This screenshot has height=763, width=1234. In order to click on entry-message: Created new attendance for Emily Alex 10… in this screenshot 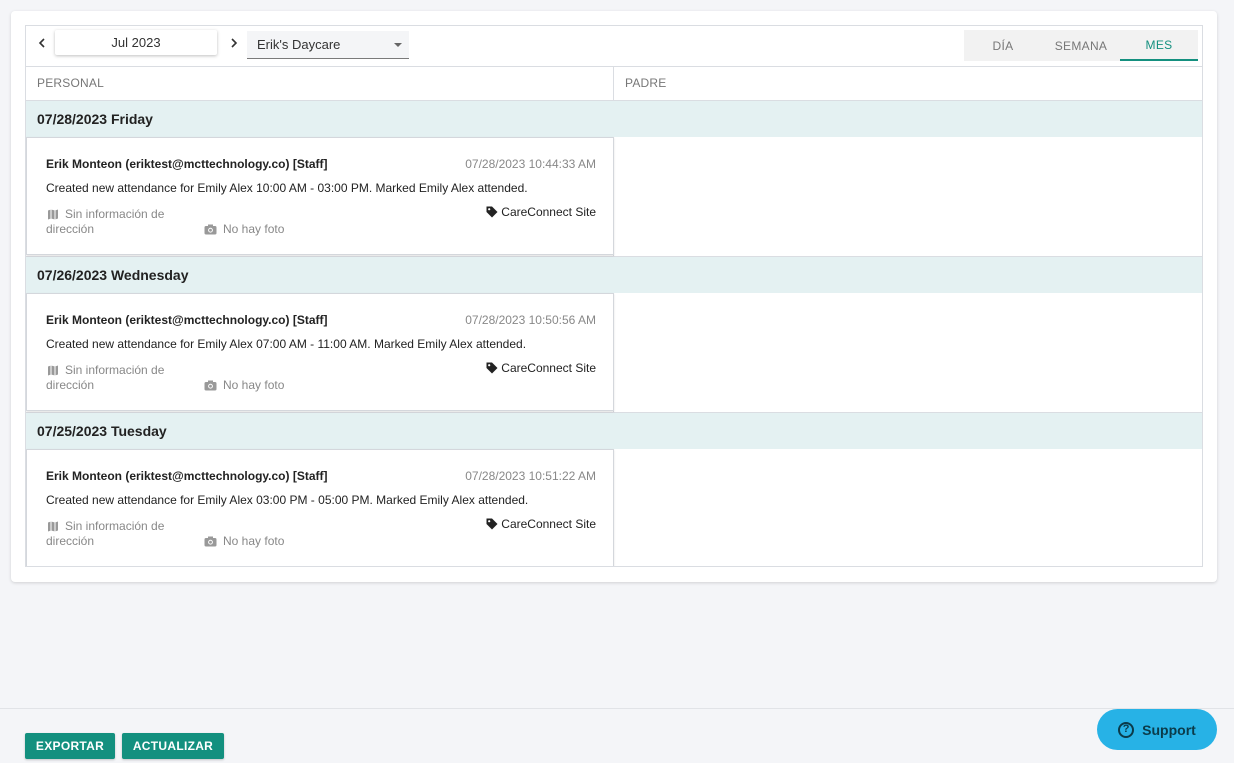, I will do `click(287, 188)`.